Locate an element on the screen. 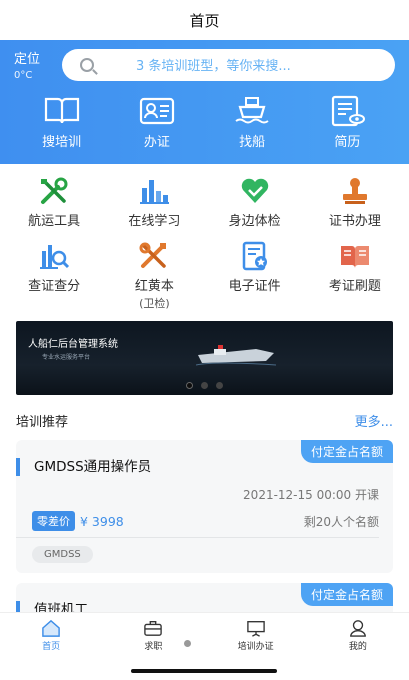 Image resolution: width=409 pixels, height=680 pixels. open-book-icon is located at coordinates (354, 257).